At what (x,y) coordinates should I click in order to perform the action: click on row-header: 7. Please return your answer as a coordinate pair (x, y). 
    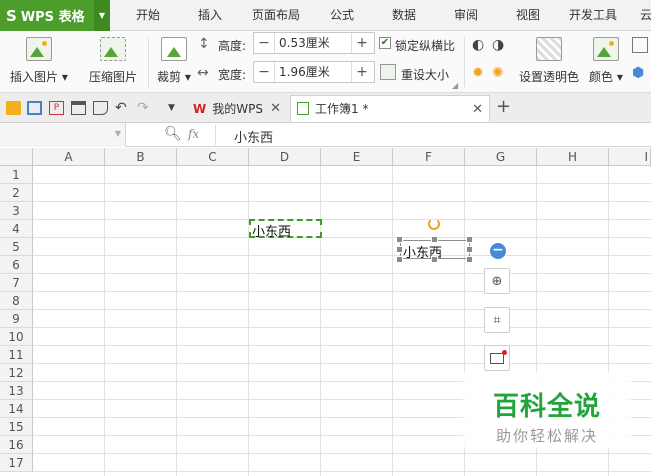
    Looking at the image, I should click on (16, 283).